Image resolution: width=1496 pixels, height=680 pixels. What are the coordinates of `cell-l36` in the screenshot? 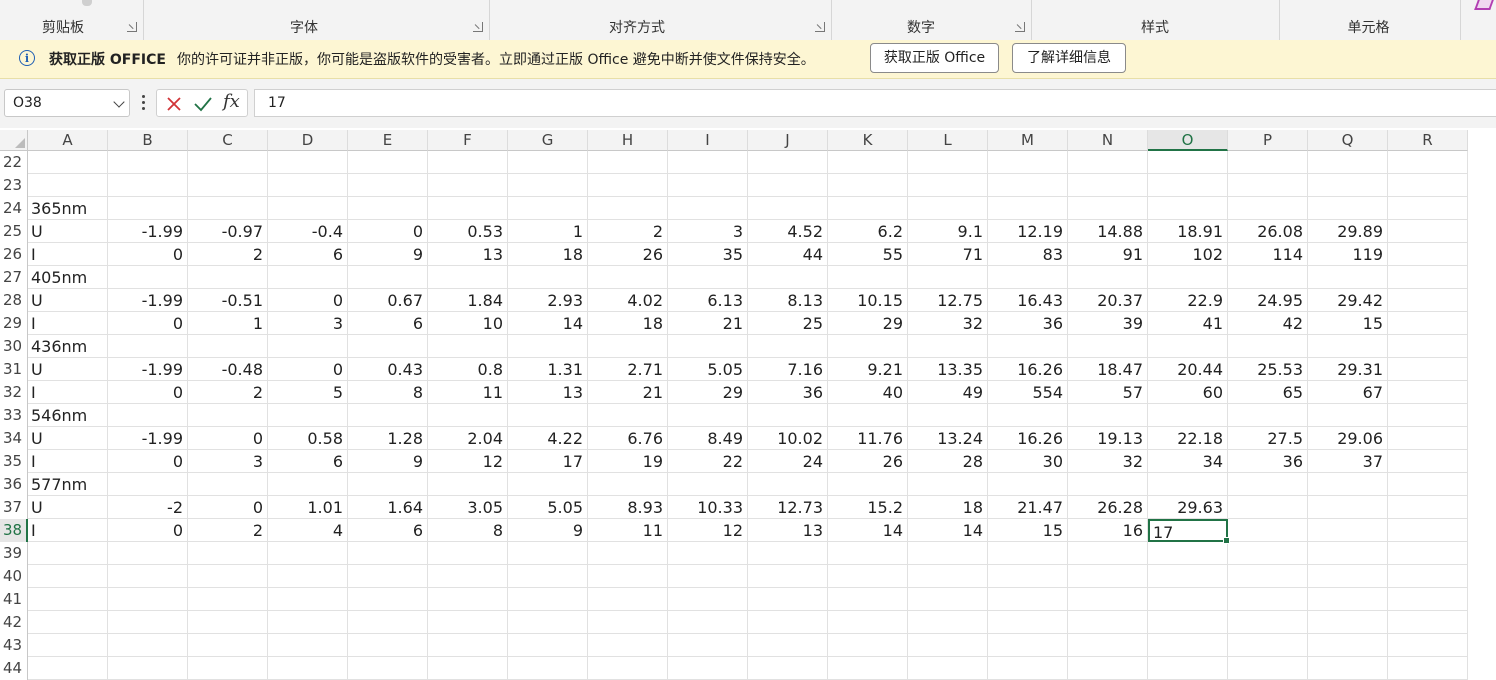 It's located at (948, 484).